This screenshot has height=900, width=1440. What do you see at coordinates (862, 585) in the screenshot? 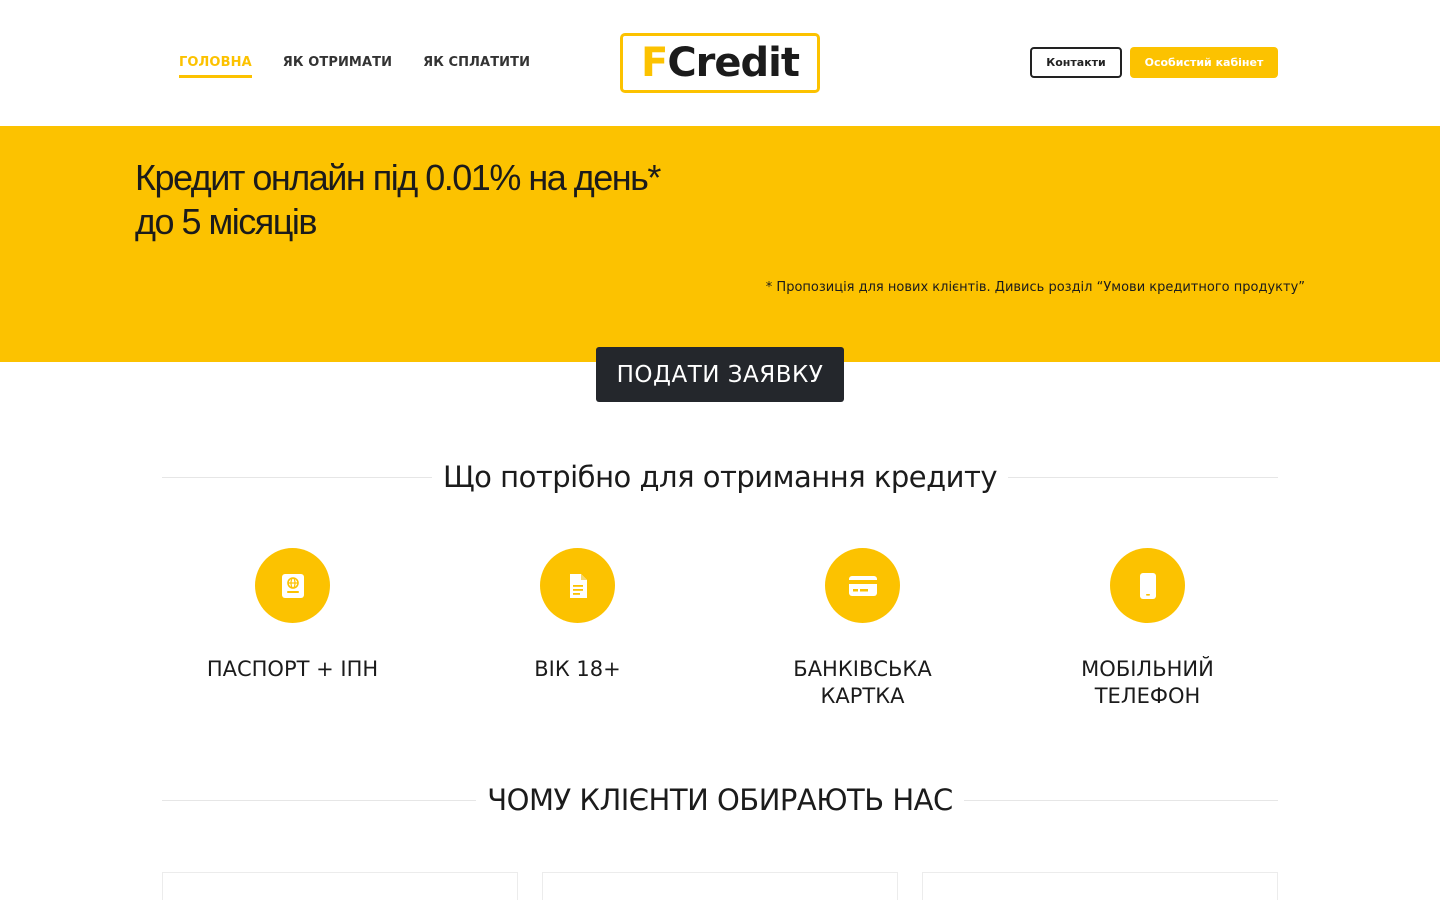
I see `credit-card-icon` at bounding box center [862, 585].